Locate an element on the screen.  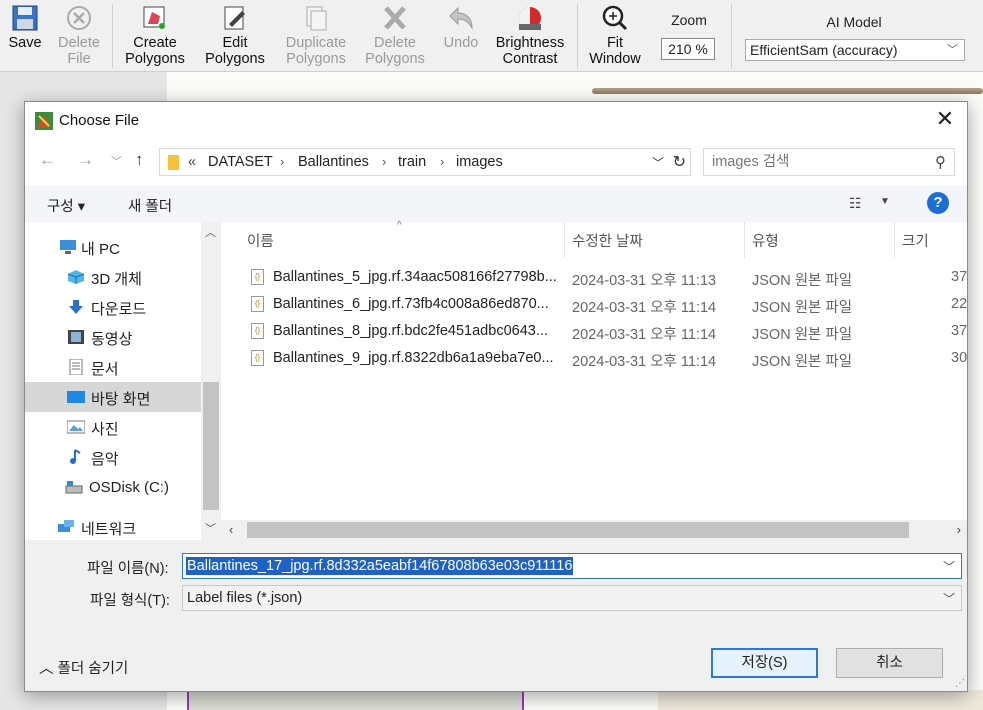
nav-item-osdisk: OSDisk (C:) is located at coordinates (113, 488).